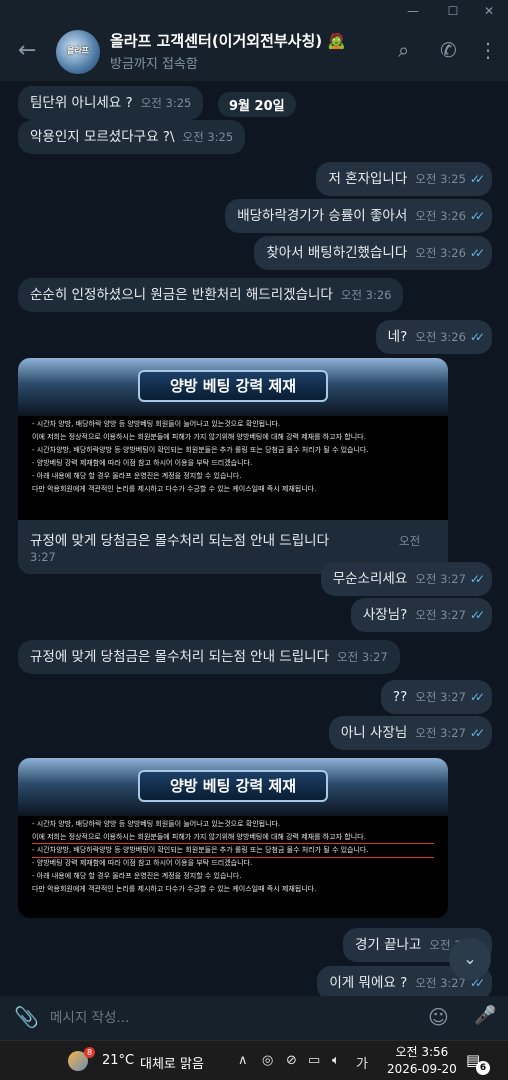 The image size is (508, 1080). What do you see at coordinates (230, 1018) in the screenshot?
I see `message-input` at bounding box center [230, 1018].